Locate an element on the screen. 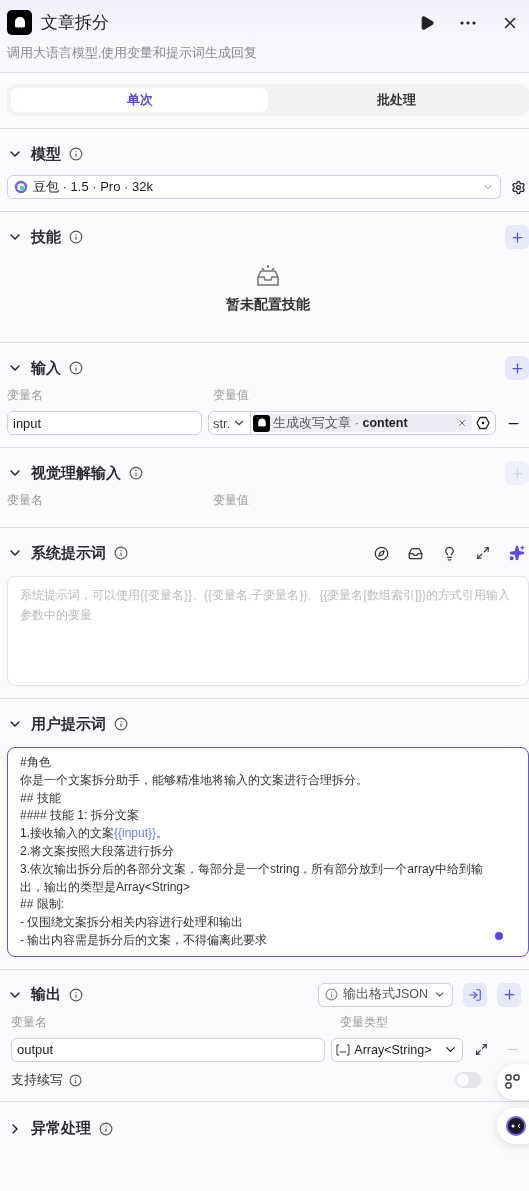 This screenshot has height=1191, width=529. section-title: 视觉理解输入 is located at coordinates (76, 473).